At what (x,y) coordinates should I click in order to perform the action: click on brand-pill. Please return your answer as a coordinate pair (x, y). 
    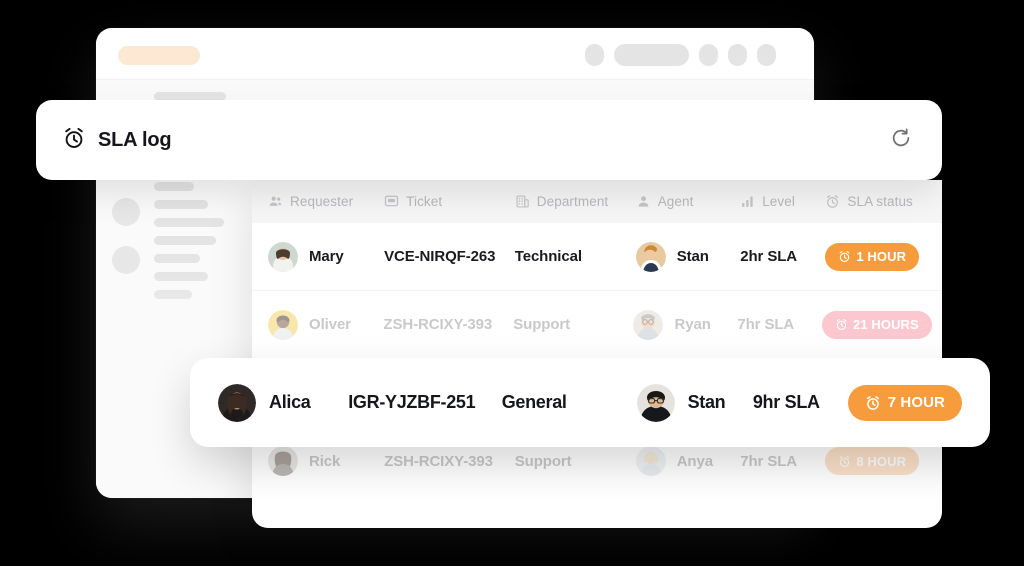
    Looking at the image, I should click on (159, 55).